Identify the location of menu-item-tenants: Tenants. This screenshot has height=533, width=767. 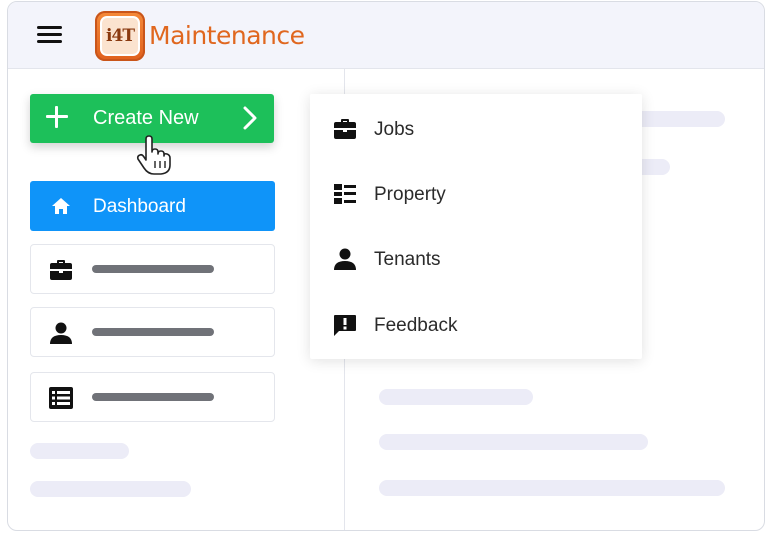
(476, 258).